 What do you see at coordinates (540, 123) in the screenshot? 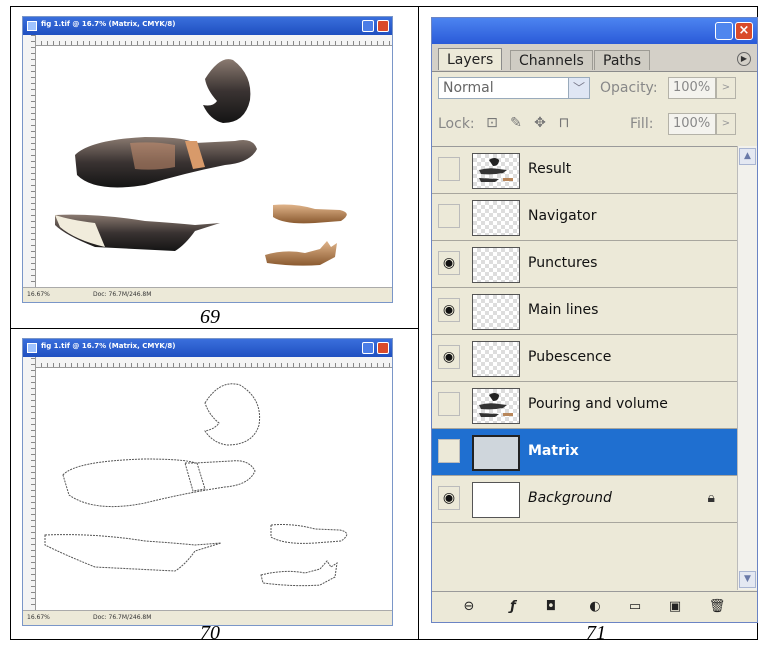
I see `lock-position-icon: ✥` at bounding box center [540, 123].